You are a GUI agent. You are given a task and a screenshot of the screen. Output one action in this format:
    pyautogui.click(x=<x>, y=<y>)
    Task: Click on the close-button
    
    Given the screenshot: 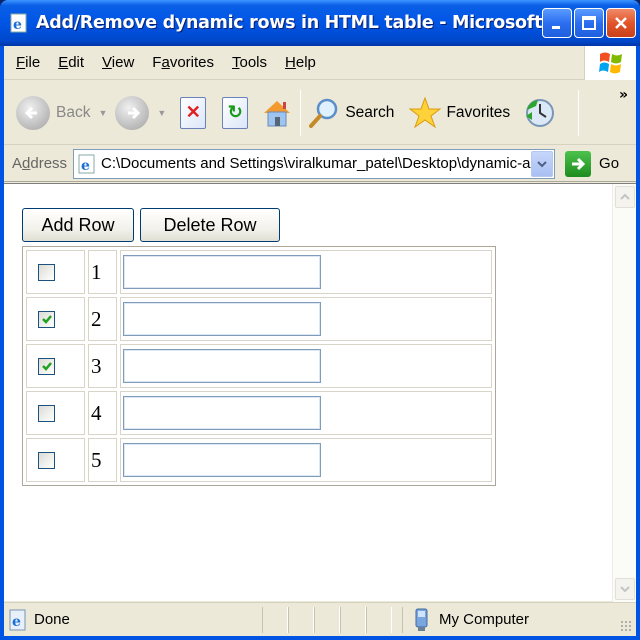 What is the action you would take?
    pyautogui.click(x=621, y=23)
    